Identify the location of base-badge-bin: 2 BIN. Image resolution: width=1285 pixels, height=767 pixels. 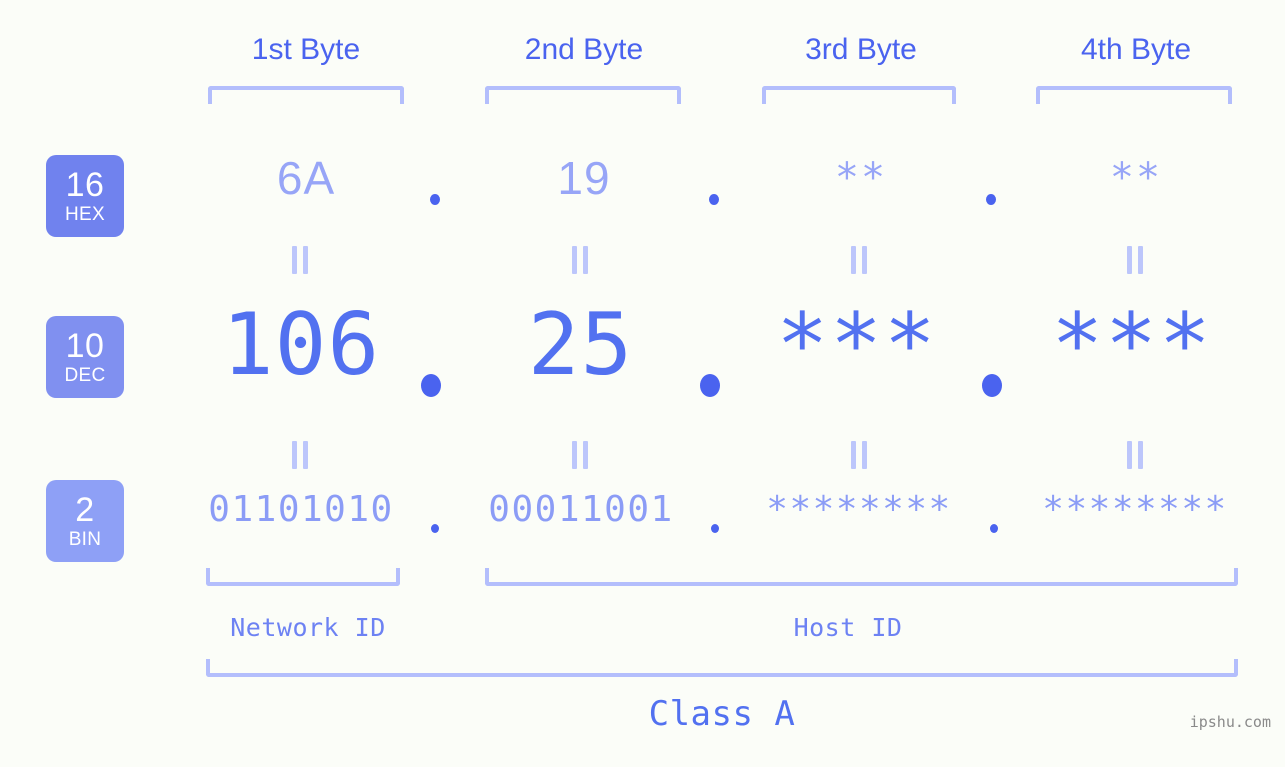
(85, 521).